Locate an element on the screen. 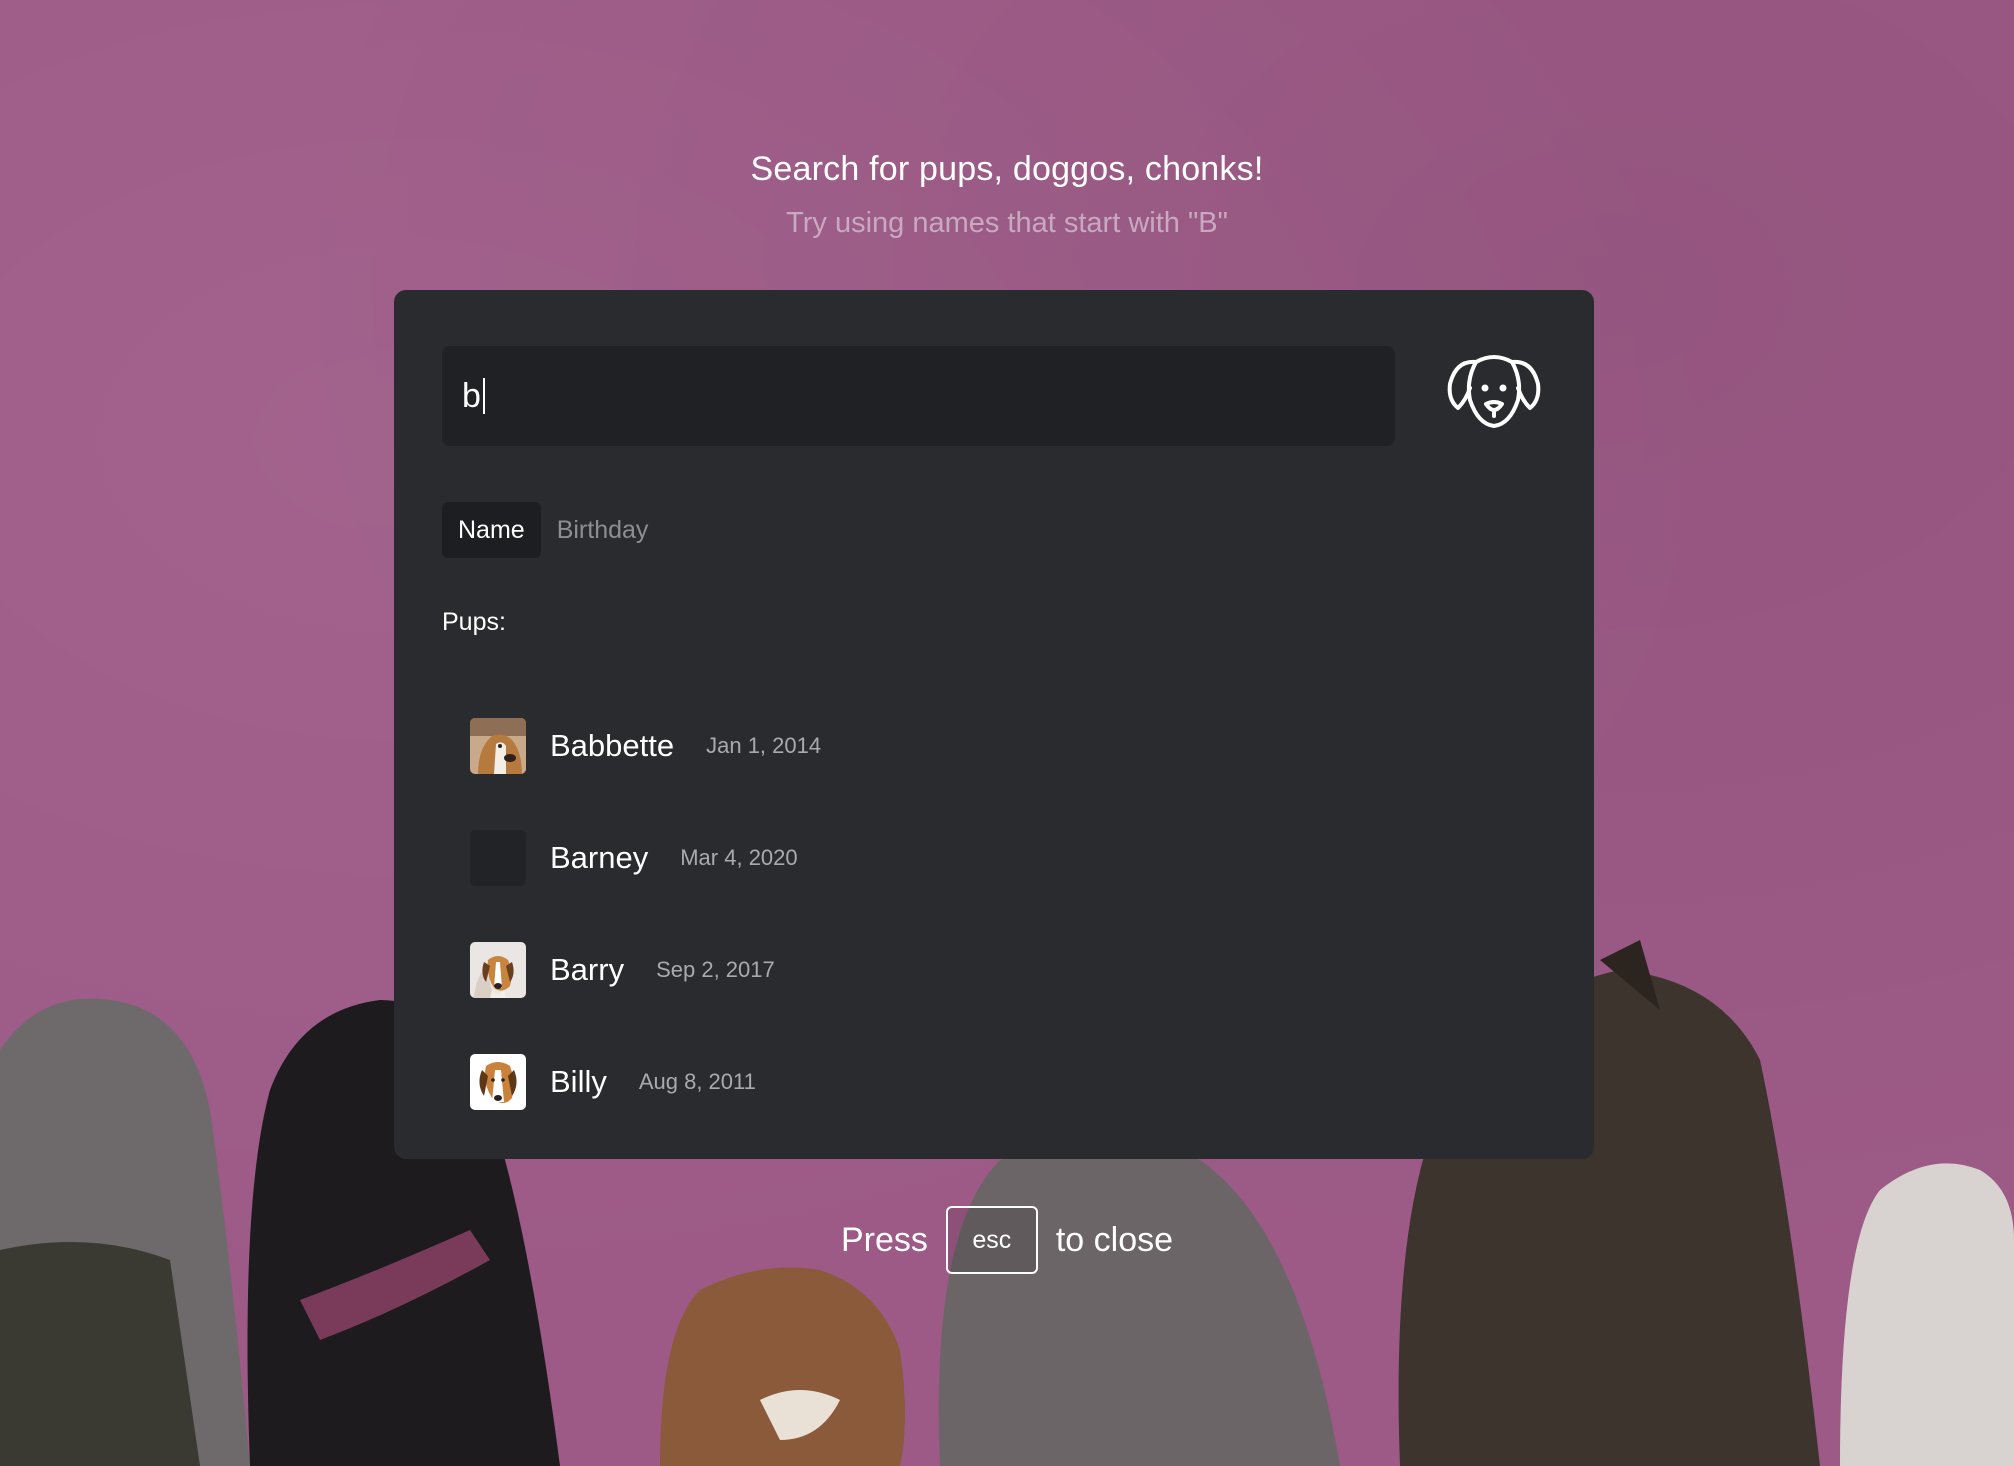 This screenshot has width=2014, height=1466. close-hint-prefix: Press is located at coordinates (884, 1239).